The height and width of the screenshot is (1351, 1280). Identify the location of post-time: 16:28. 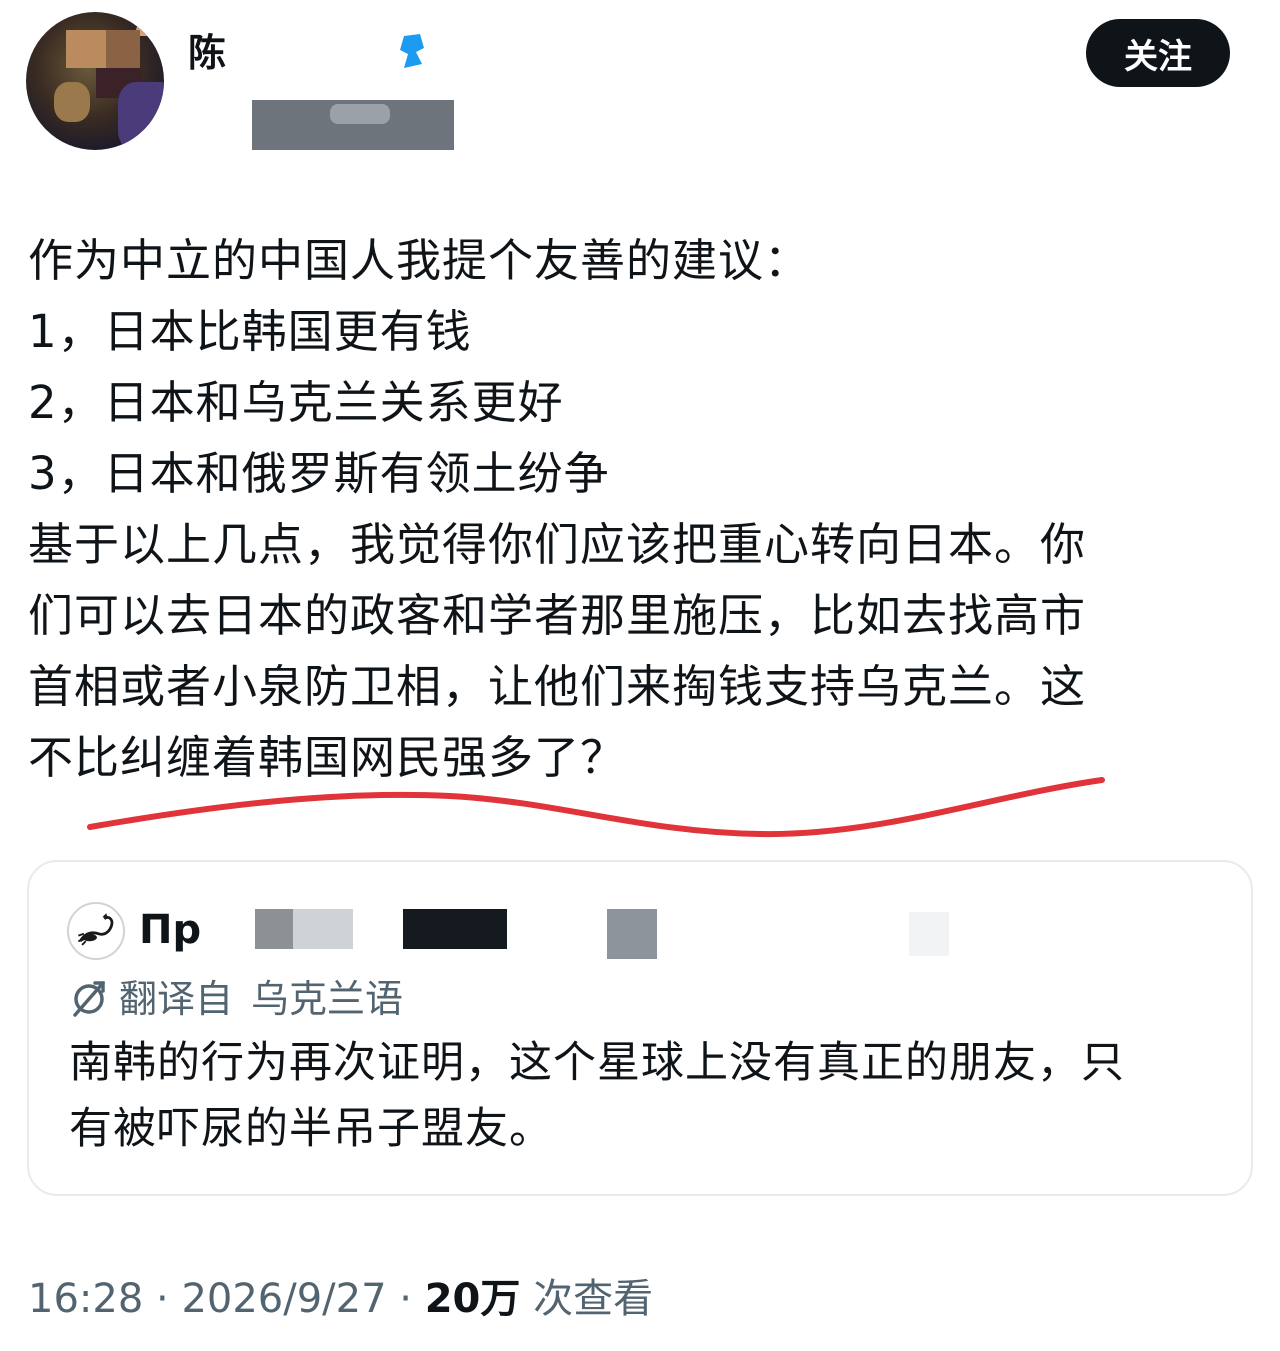
(85, 1299).